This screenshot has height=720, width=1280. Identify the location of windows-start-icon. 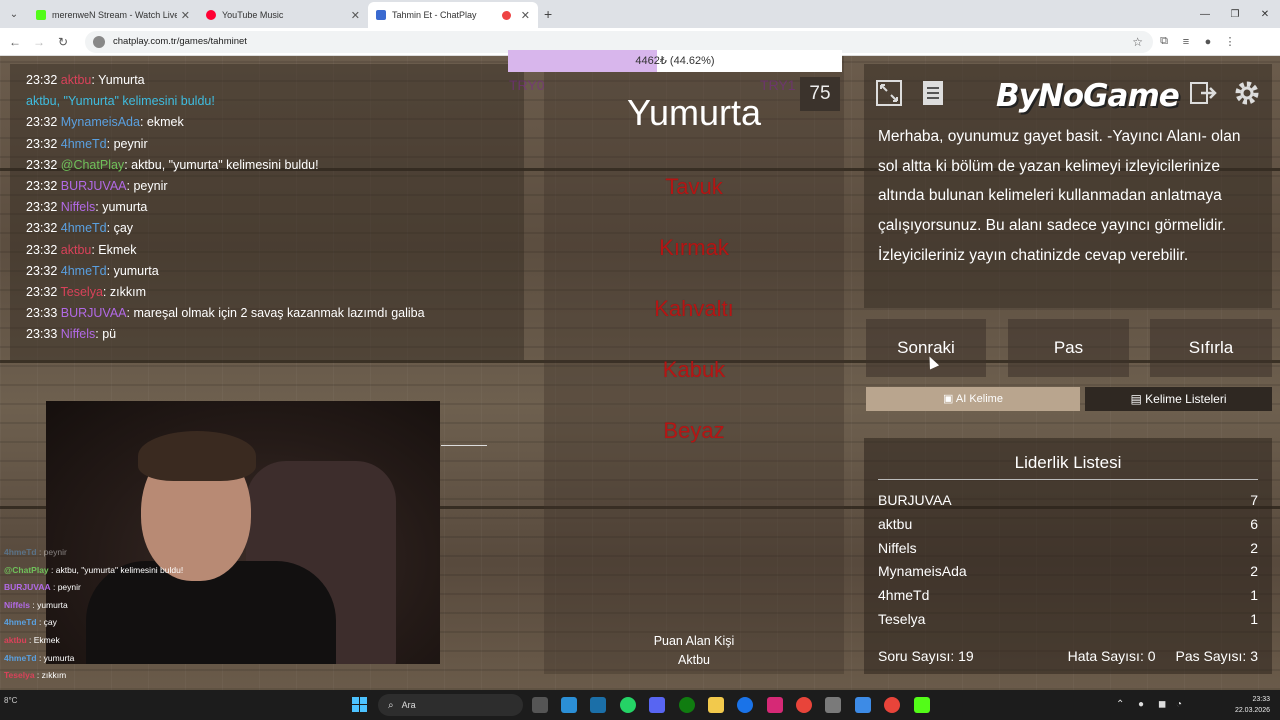
(360, 705).